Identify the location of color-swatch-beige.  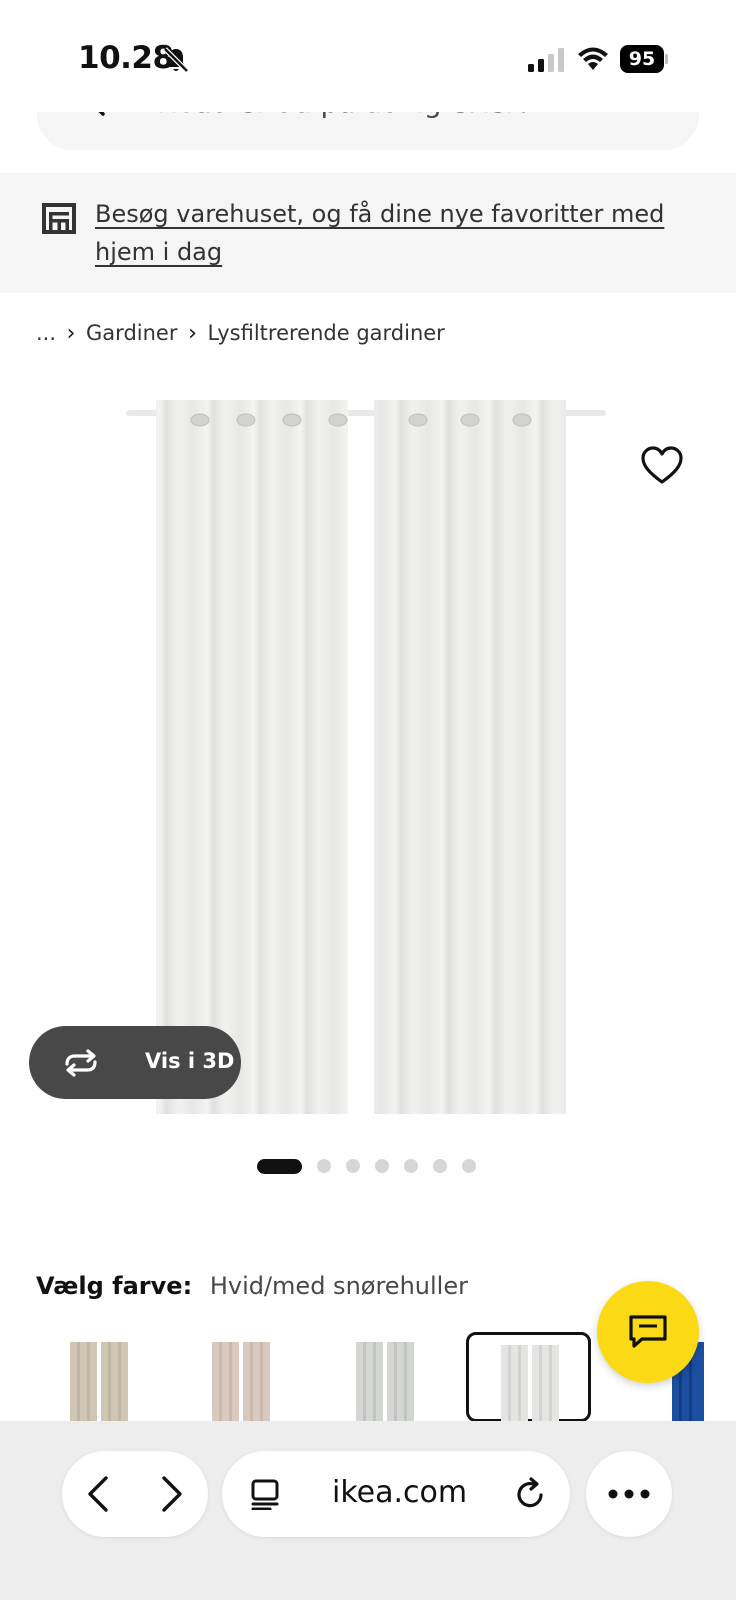
(100, 1377).